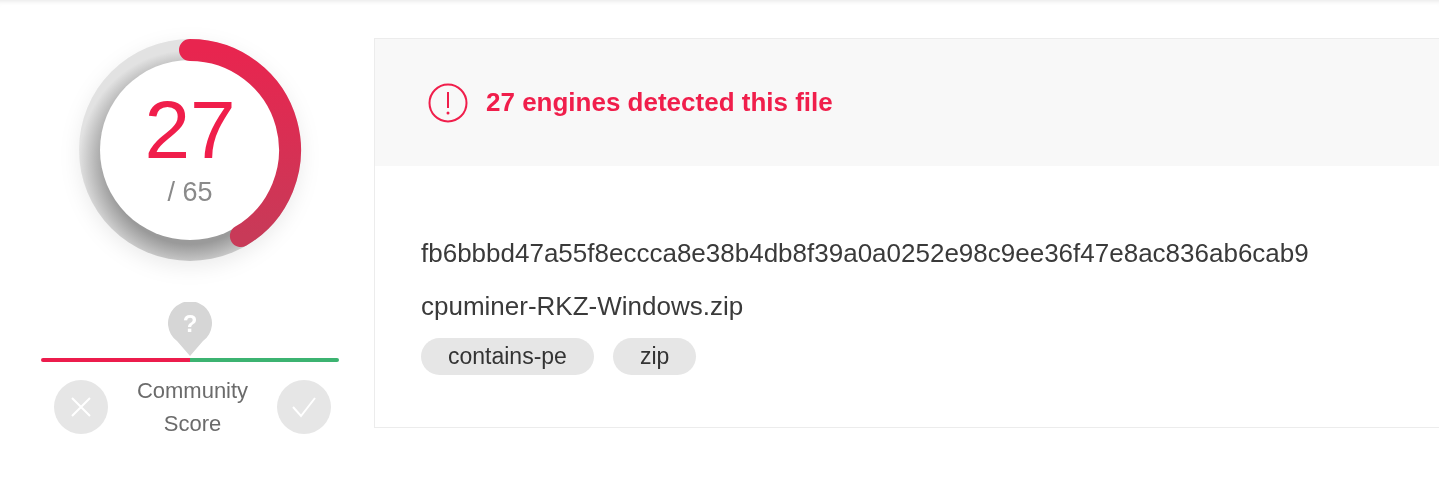 The width and height of the screenshot is (1439, 478). Describe the element at coordinates (190, 192) in the screenshot. I see `engine-total: / 65` at that location.